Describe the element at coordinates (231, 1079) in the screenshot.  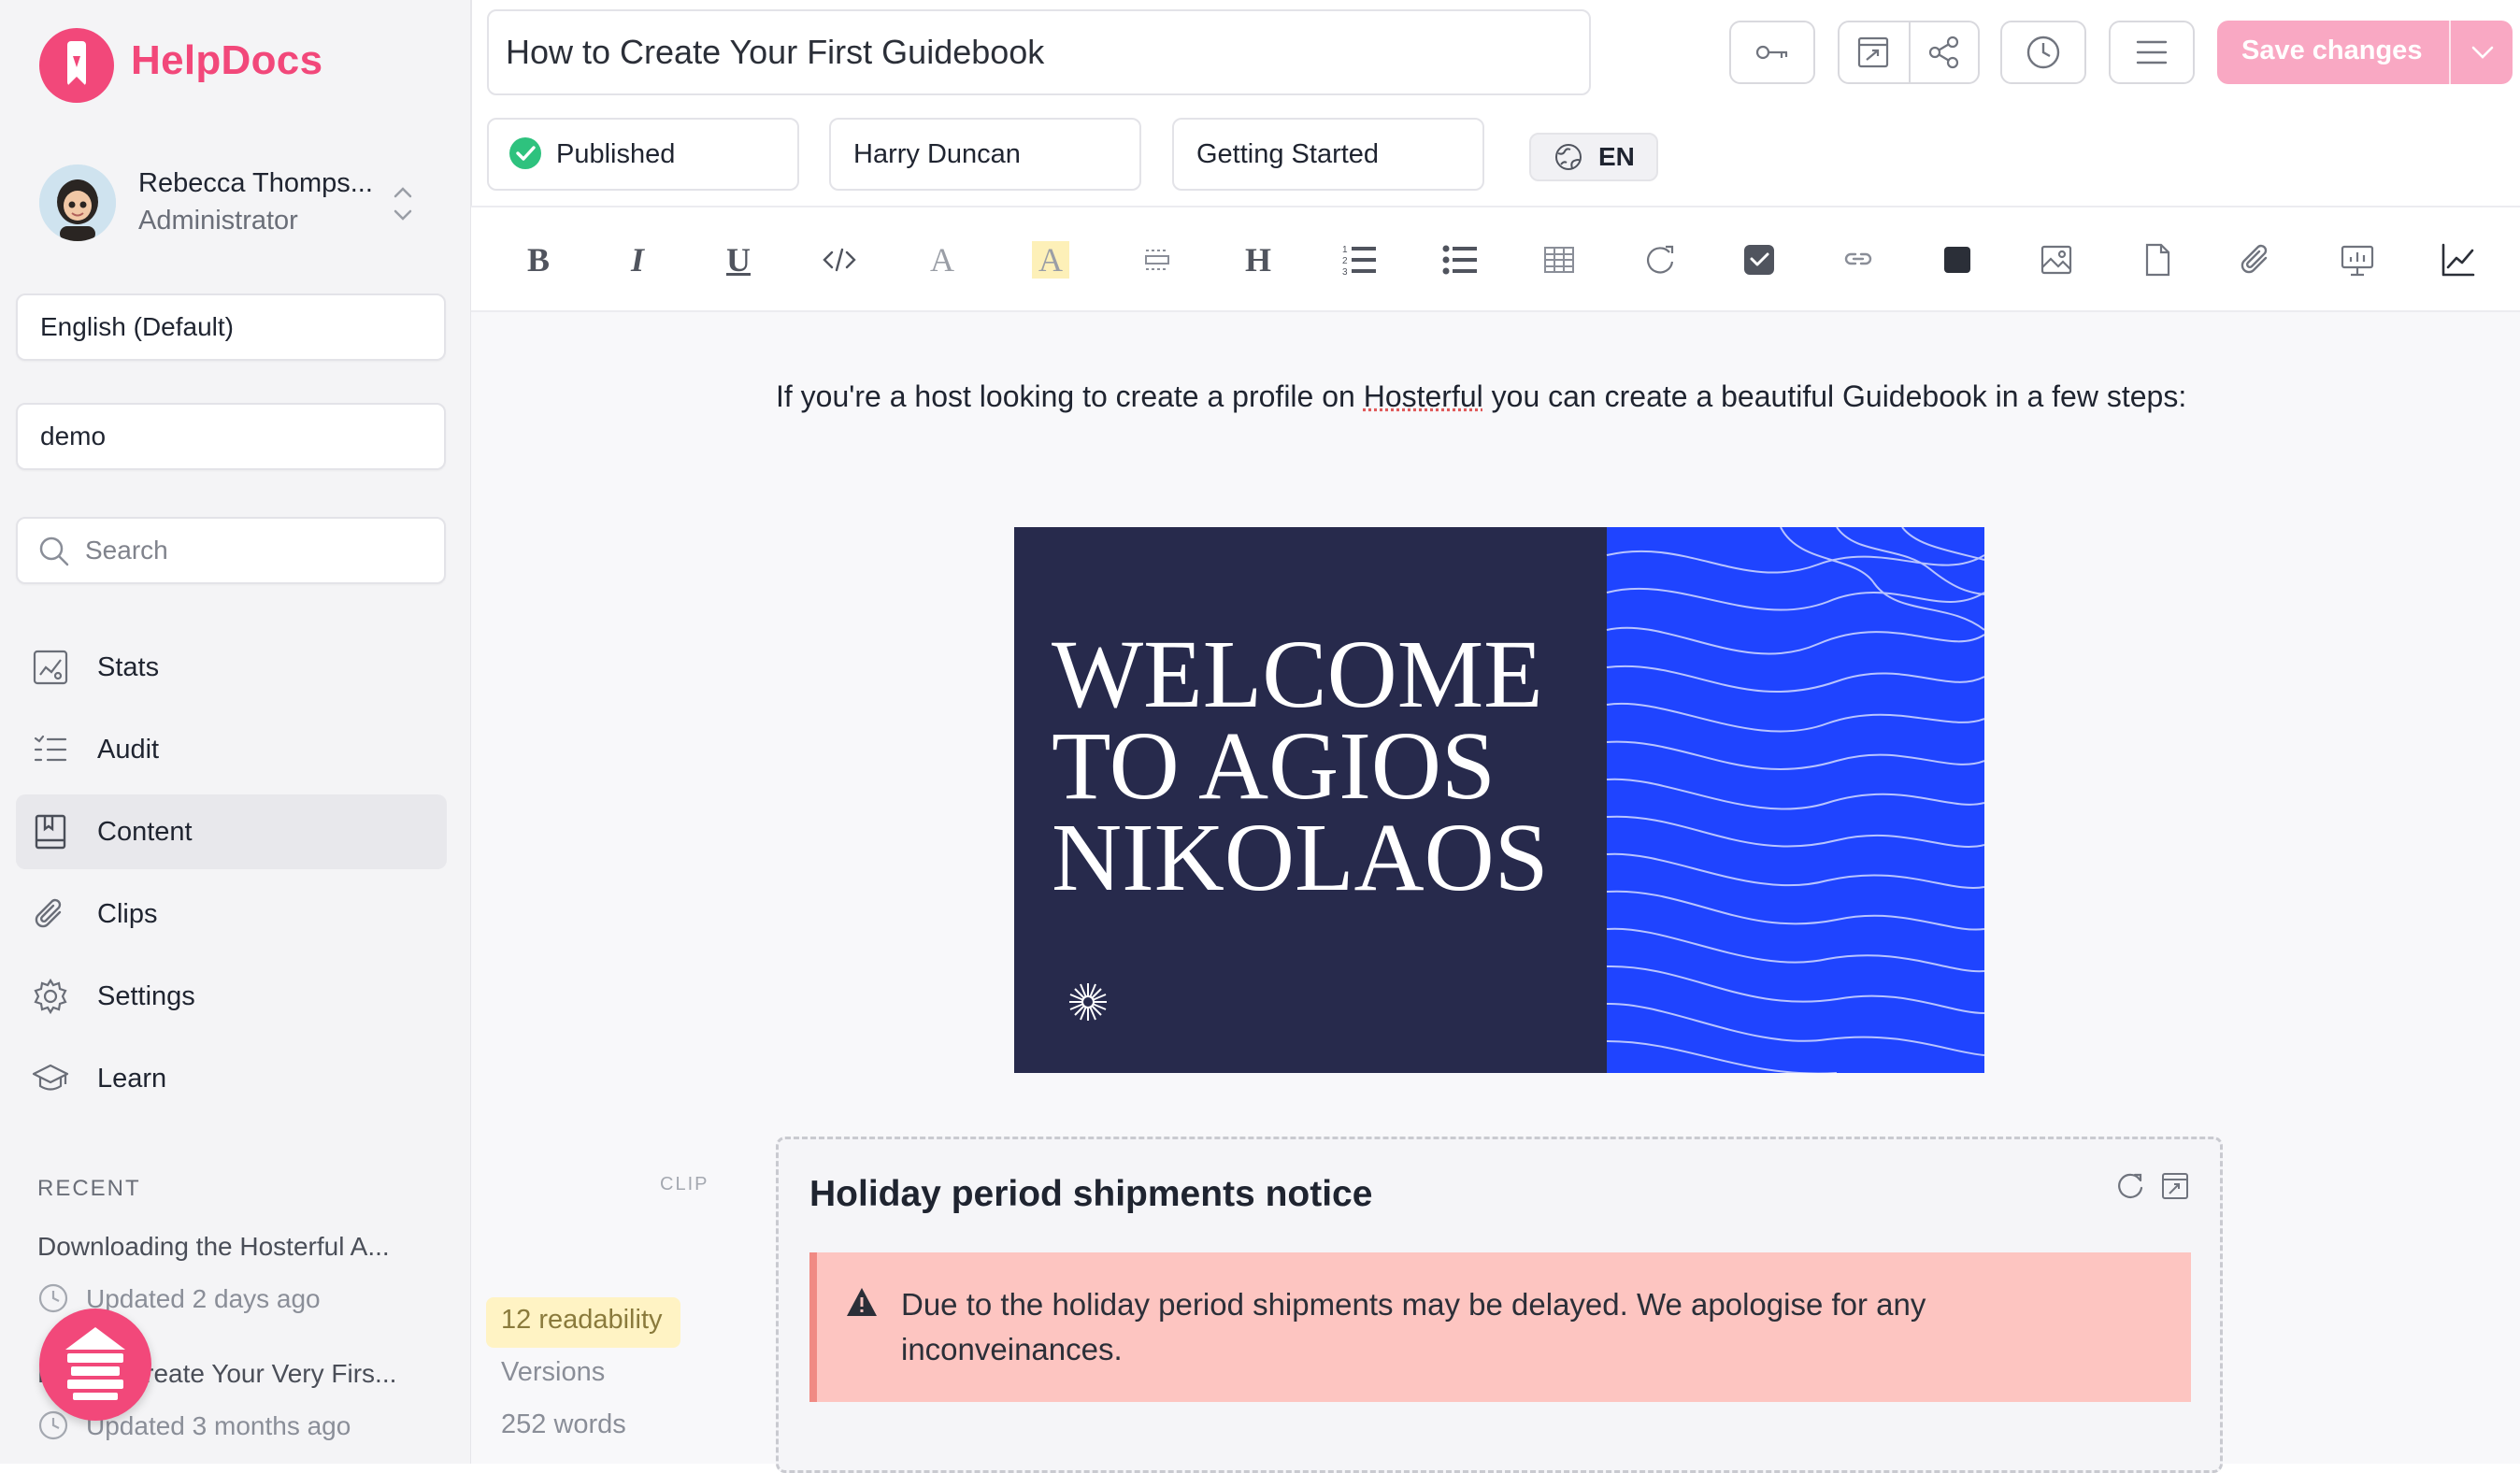
I see `sidebar-item-learn` at that location.